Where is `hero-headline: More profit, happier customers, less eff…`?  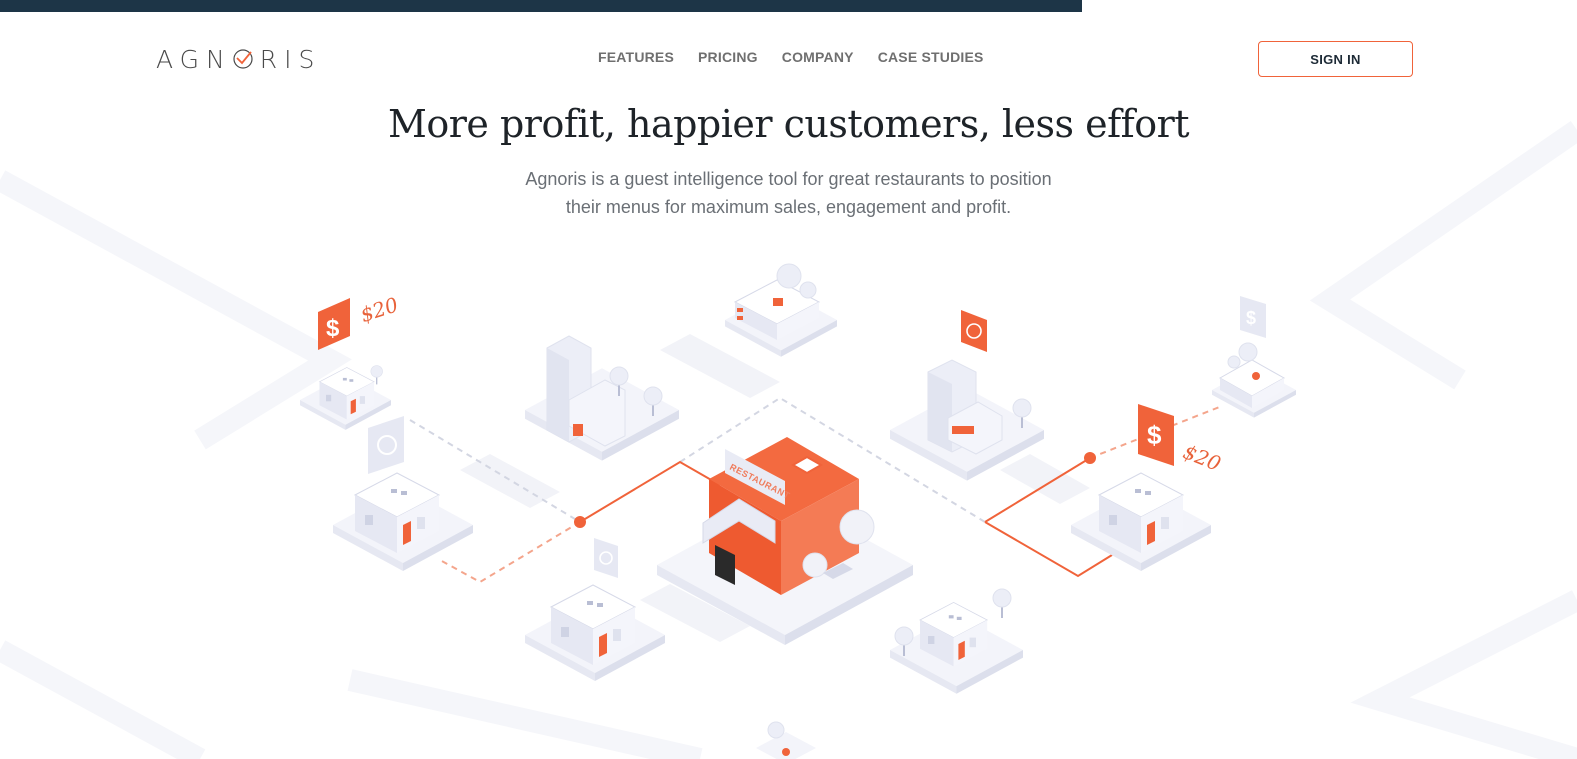
hero-headline: More profit, happier customers, less eff… is located at coordinates (788, 124).